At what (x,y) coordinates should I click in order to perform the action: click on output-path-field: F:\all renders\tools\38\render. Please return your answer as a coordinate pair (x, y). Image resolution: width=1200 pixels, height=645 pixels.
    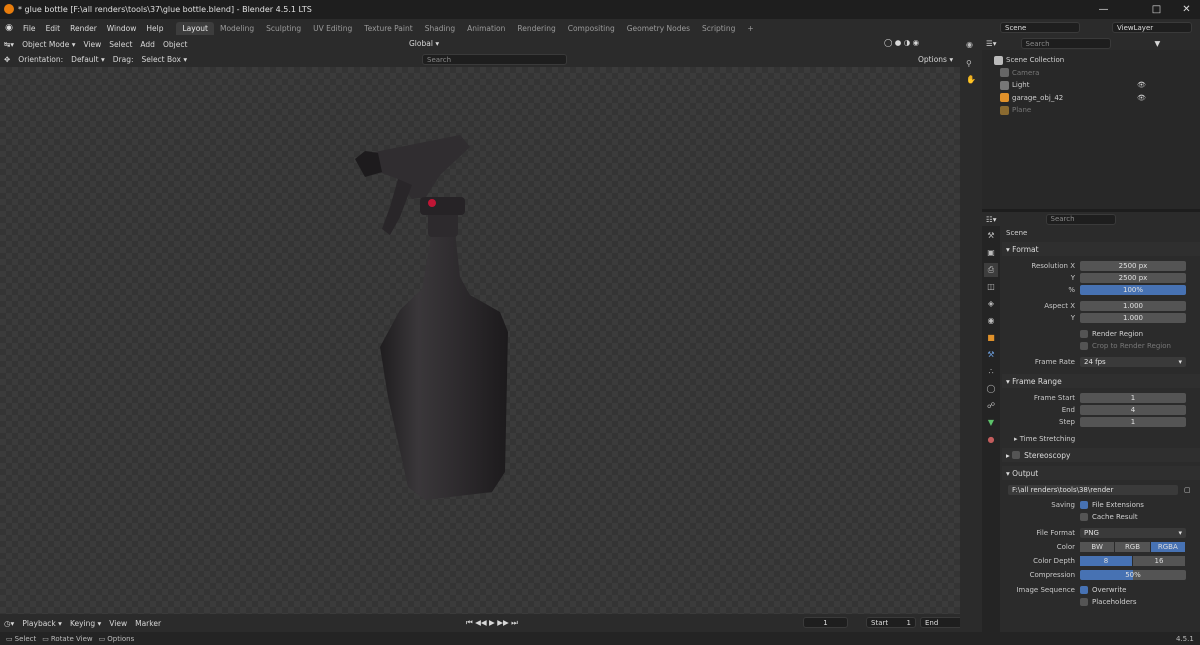
    Looking at the image, I should click on (1093, 490).